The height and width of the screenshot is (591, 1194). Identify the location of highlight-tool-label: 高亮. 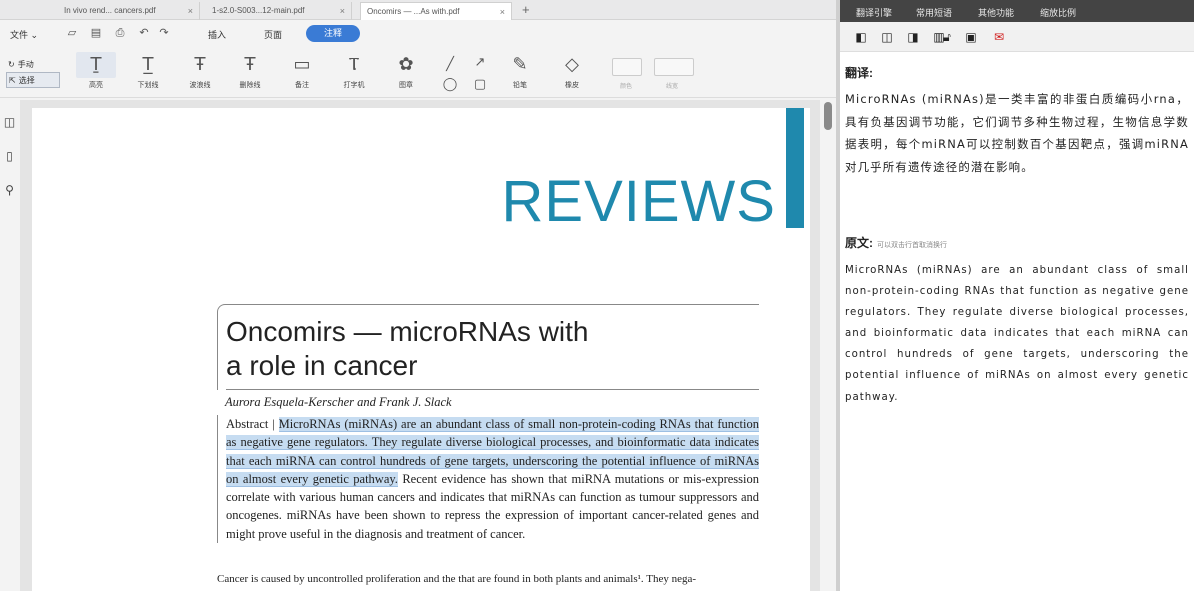
(96, 85).